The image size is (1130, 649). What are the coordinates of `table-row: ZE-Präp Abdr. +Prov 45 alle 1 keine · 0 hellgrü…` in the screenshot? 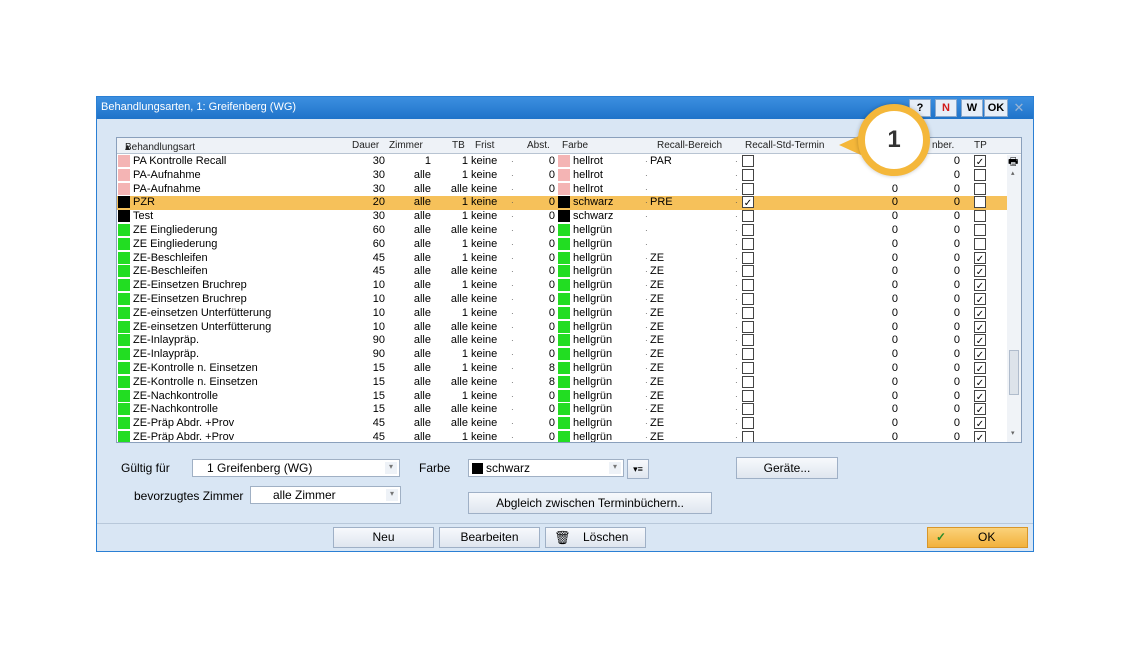 It's located at (562, 436).